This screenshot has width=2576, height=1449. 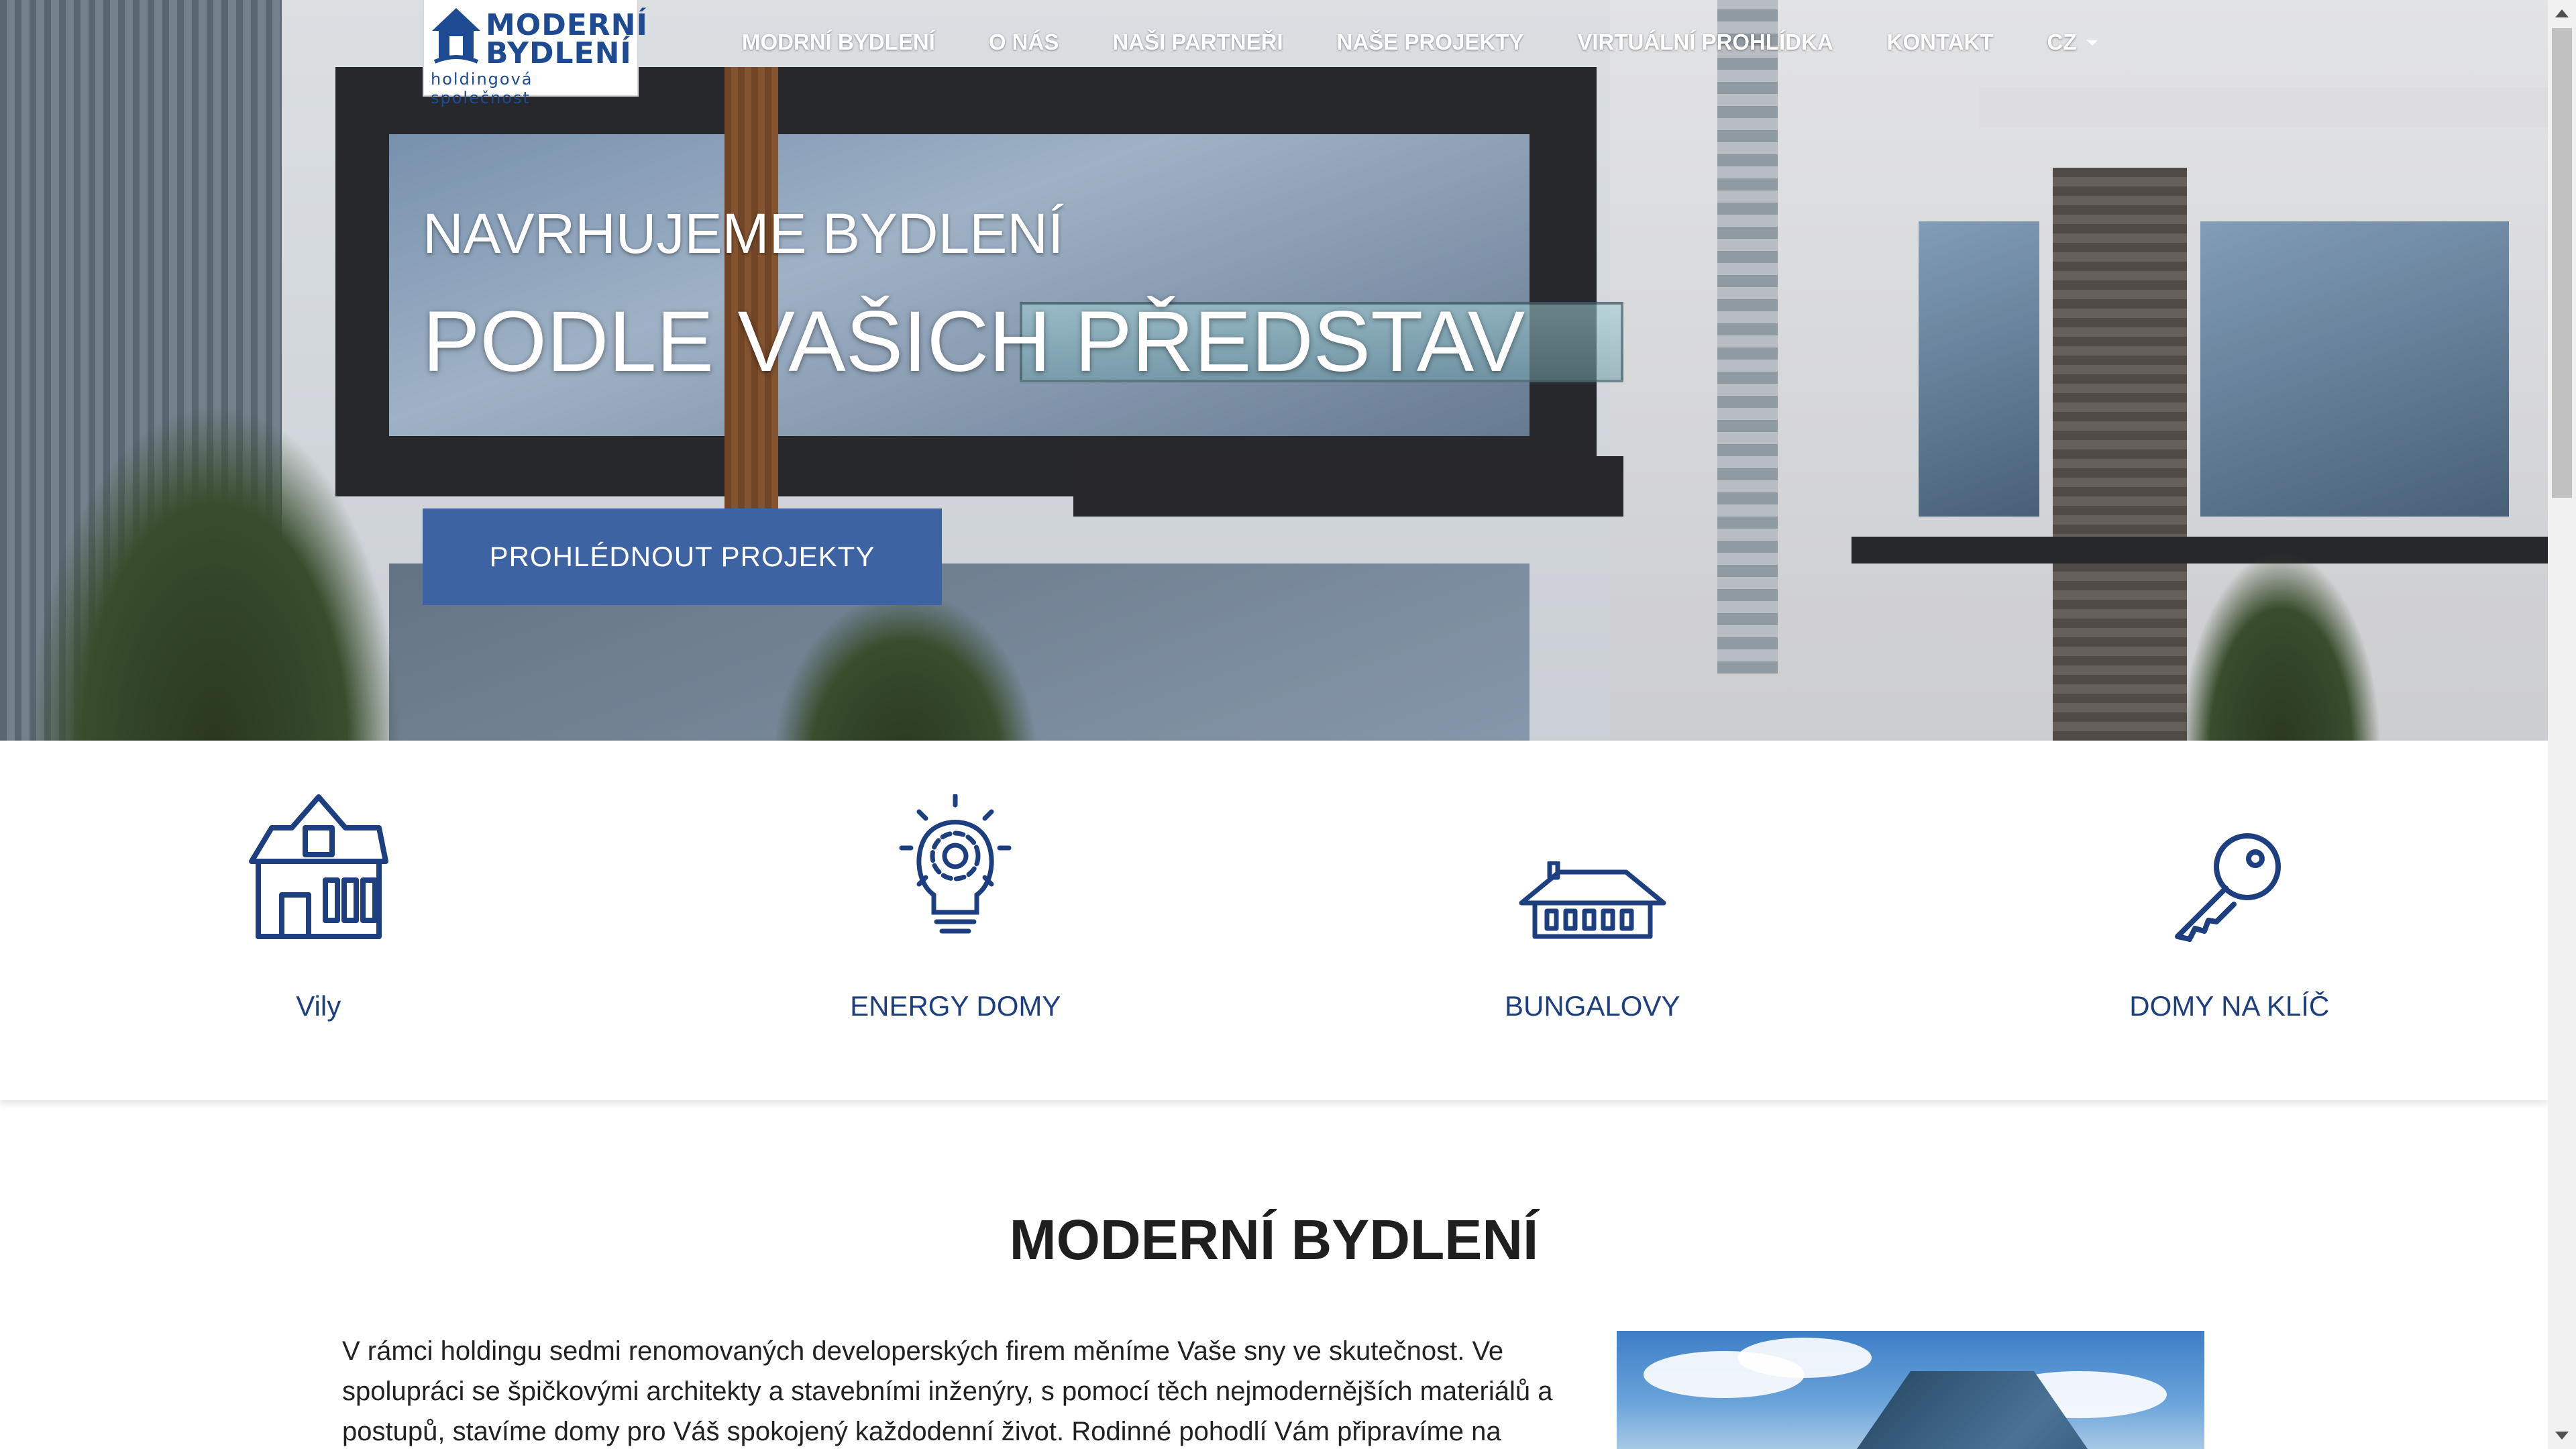 I want to click on about-title: MODERNÍ BYDLENÍ, so click(x=1274, y=1239).